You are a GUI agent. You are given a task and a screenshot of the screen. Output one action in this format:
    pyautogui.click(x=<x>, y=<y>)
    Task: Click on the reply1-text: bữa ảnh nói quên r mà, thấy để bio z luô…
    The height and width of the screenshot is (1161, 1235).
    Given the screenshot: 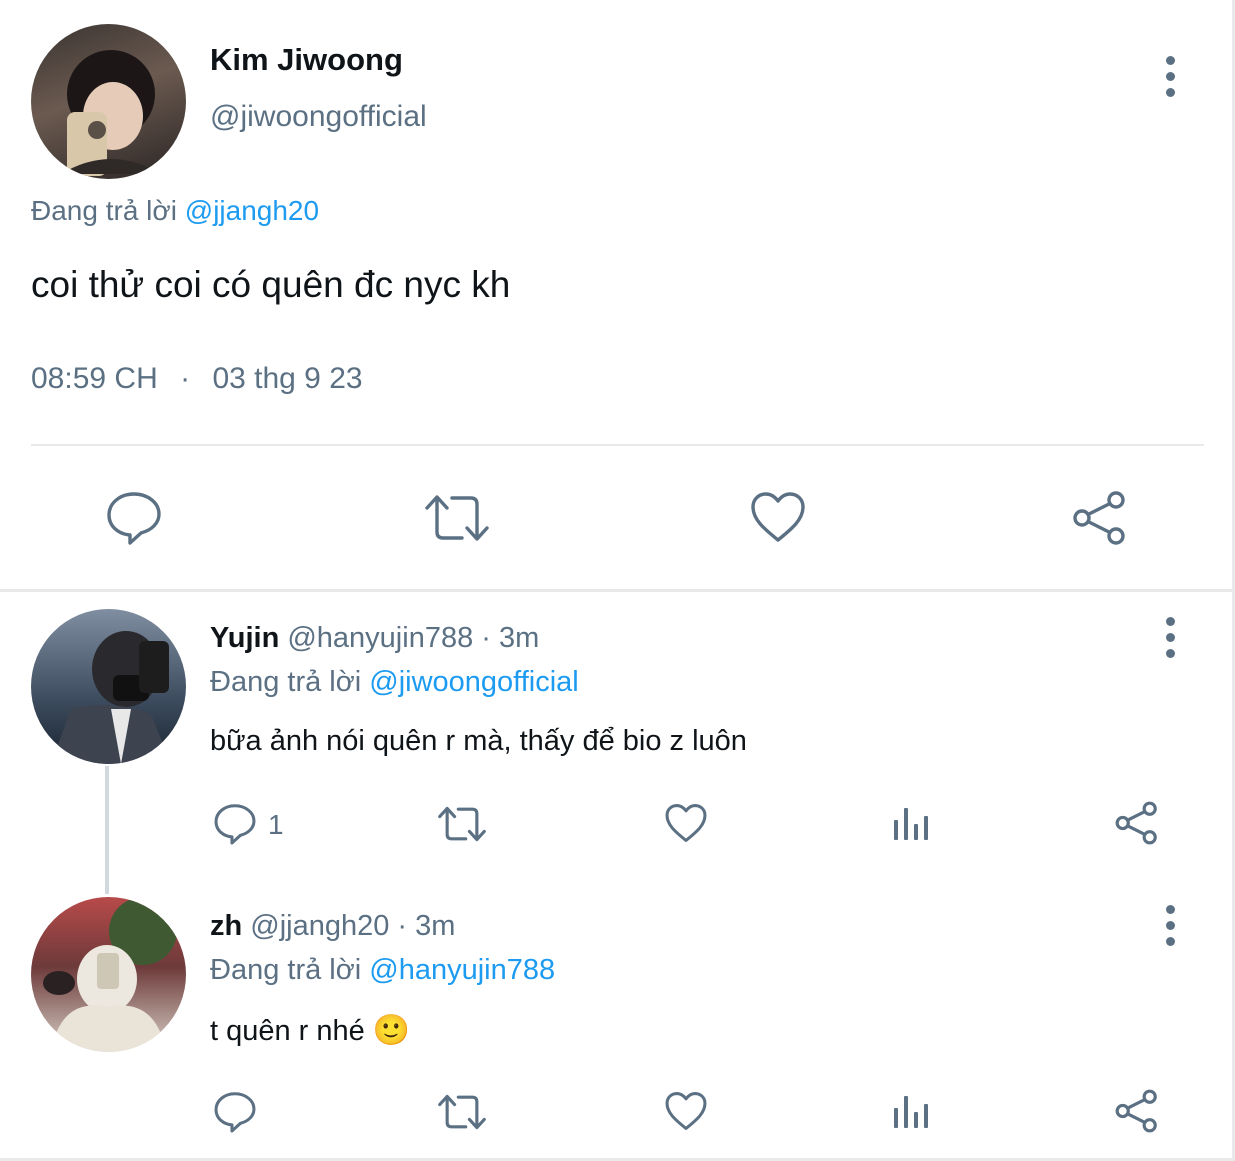 What is the action you would take?
    pyautogui.click(x=478, y=741)
    